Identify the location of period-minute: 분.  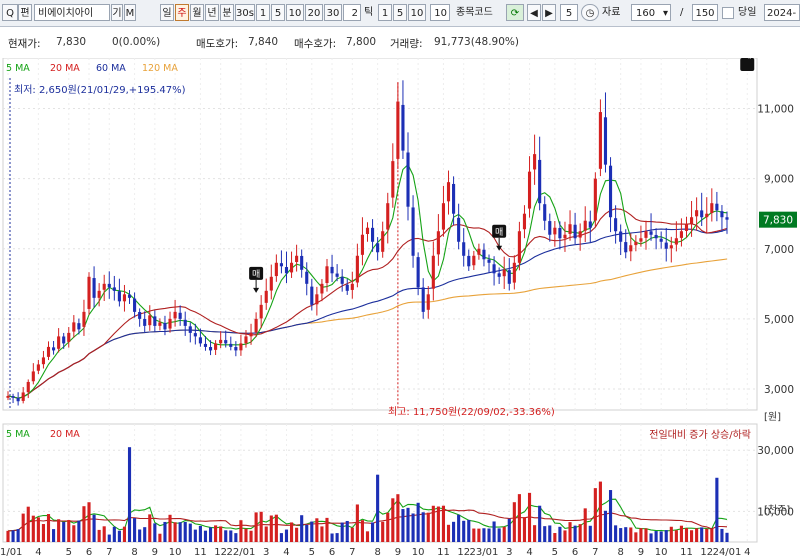
(227, 12).